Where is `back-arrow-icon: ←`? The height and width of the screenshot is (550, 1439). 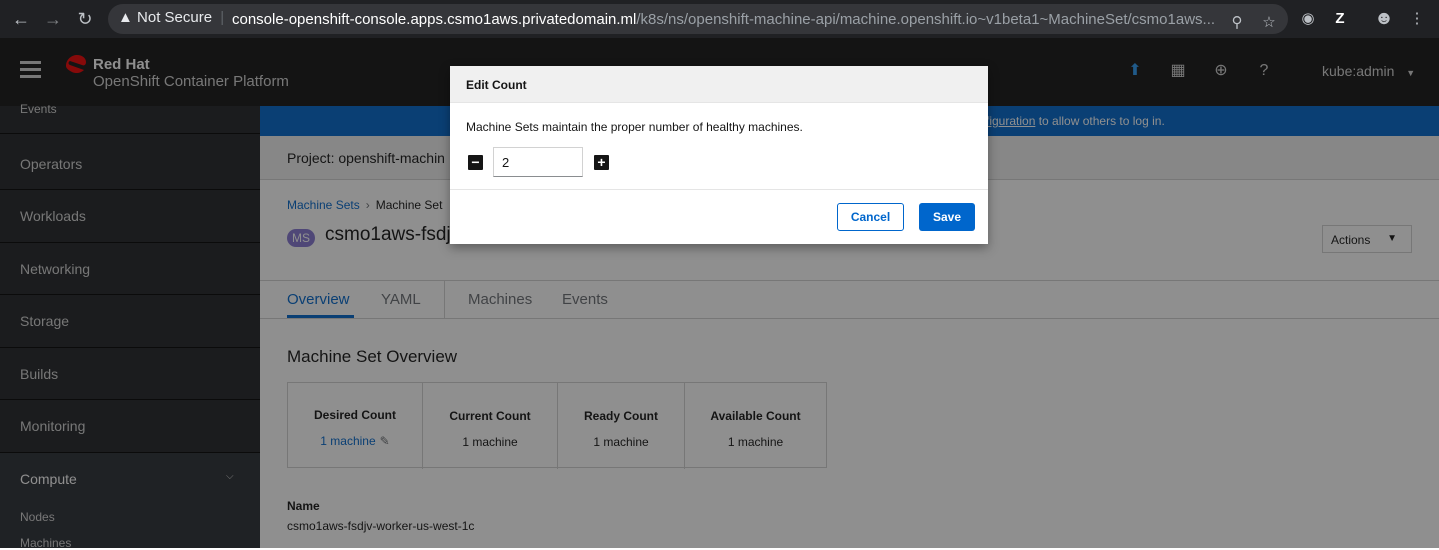 back-arrow-icon: ← is located at coordinates (21, 19).